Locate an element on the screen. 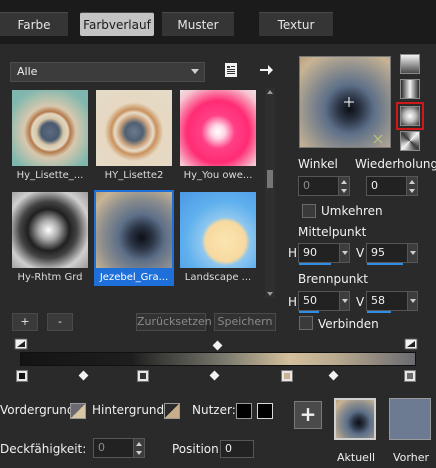 The image size is (436, 468). focal-h-dropdown is located at coordinates (344, 301).